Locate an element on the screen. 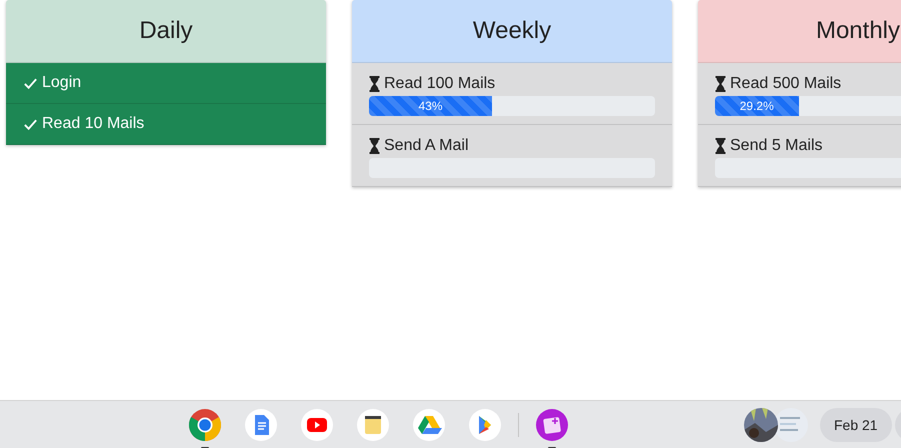 This screenshot has height=448, width=901. notepad-icon is located at coordinates (373, 425).